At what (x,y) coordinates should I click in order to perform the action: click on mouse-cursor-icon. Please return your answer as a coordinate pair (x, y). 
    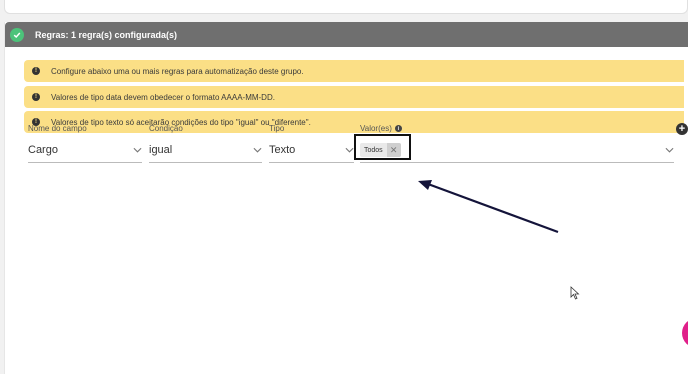
    Looking at the image, I should click on (575, 293).